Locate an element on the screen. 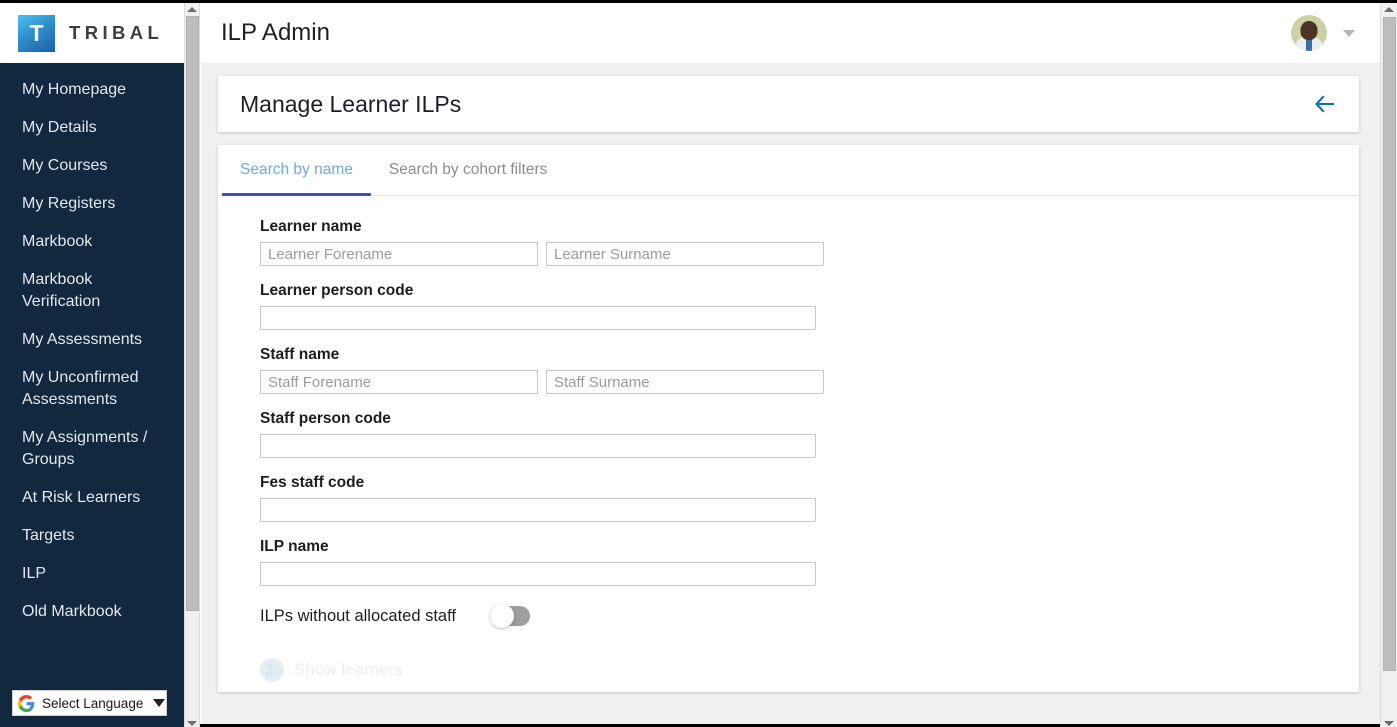 The width and height of the screenshot is (1397, 727). sidebar-item-my-homepage: My Homepage is located at coordinates (85, 90).